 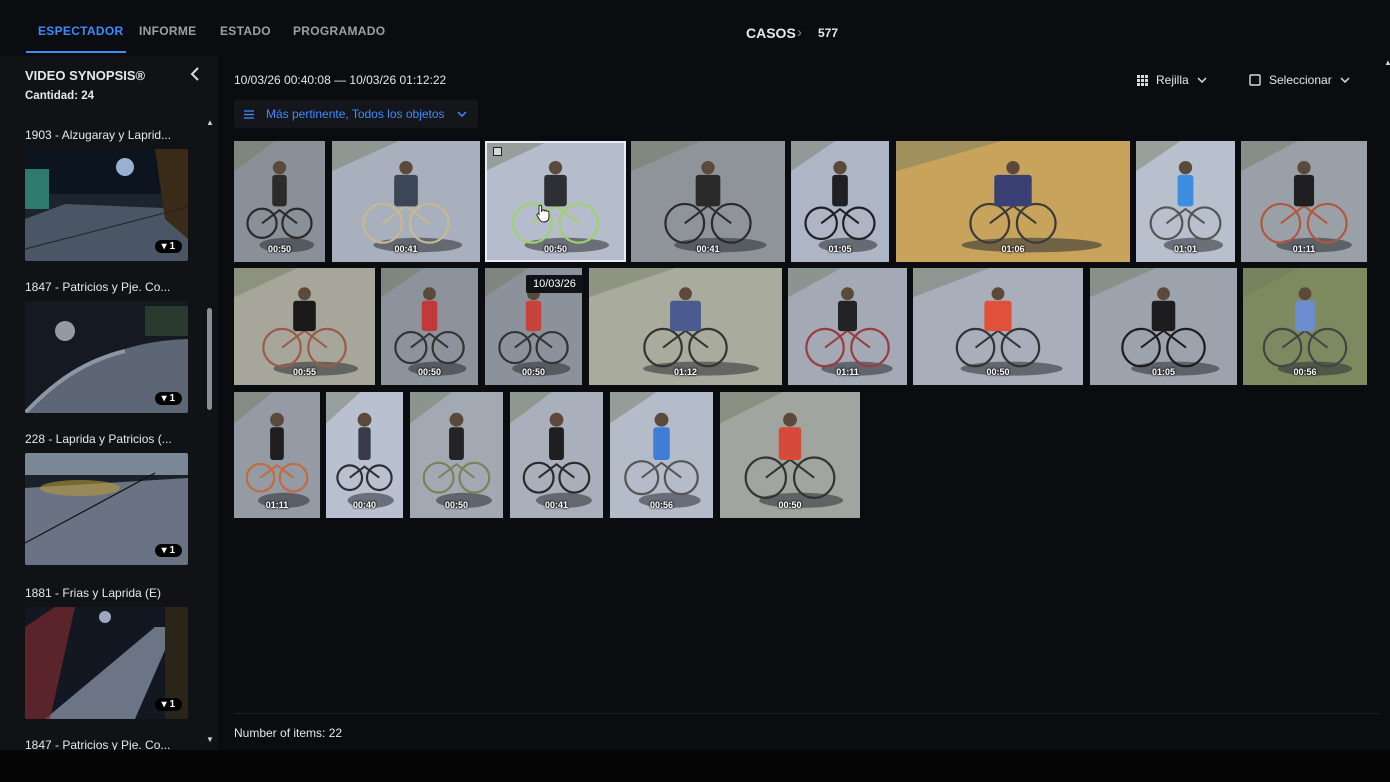 I want to click on sort-filter-dropdown: Más pertinente, Todos los objetos, so click(x=356, y=114).